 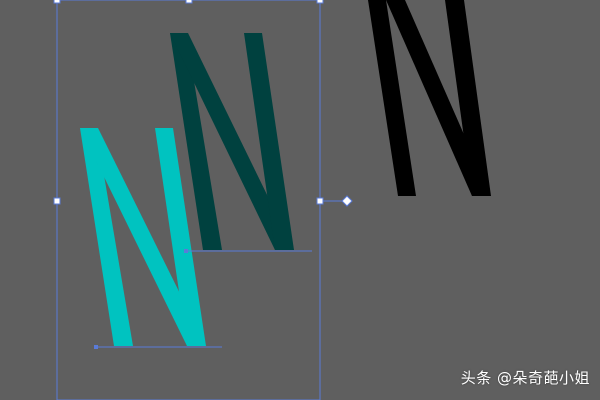 What do you see at coordinates (57, 2) in the screenshot?
I see `handle-top-left` at bounding box center [57, 2].